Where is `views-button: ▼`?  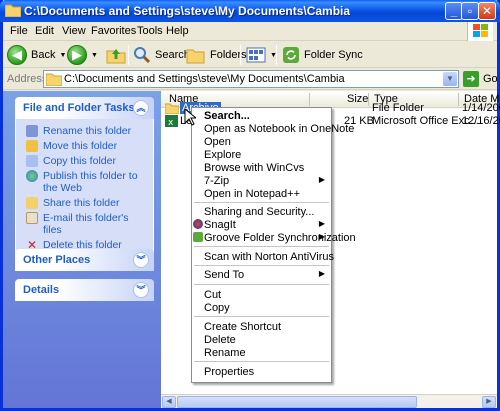 views-button: ▼ is located at coordinates (261, 55).